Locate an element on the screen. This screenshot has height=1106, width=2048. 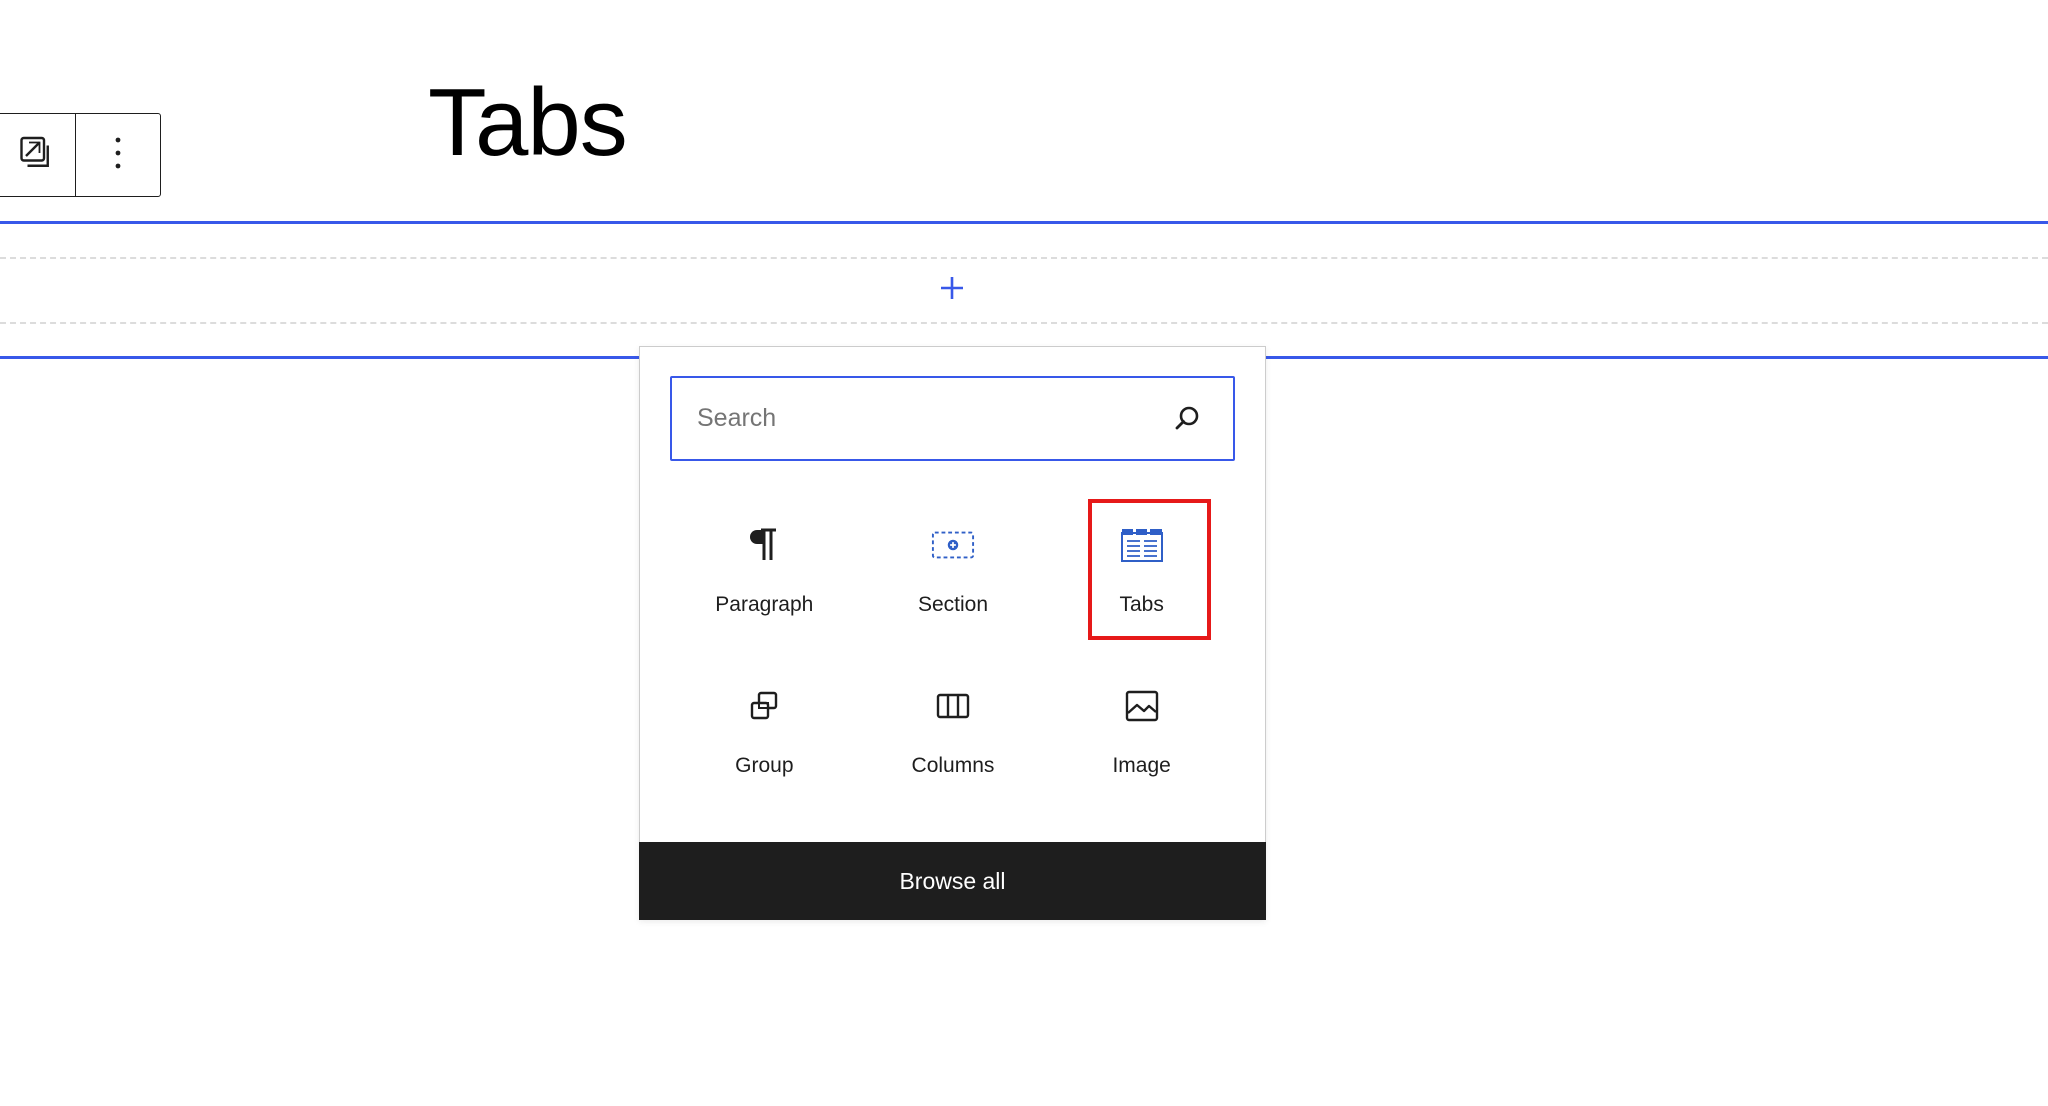
block-item-columns: Columns is located at coordinates (953, 731).